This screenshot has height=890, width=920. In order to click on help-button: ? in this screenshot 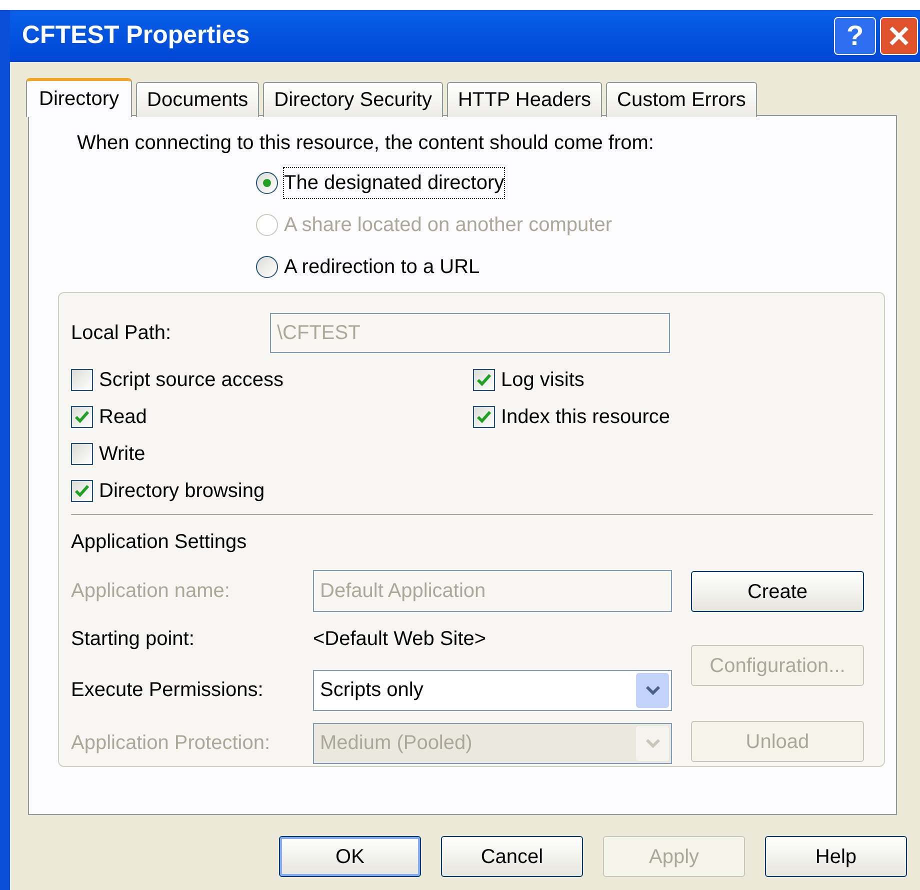, I will do `click(855, 36)`.